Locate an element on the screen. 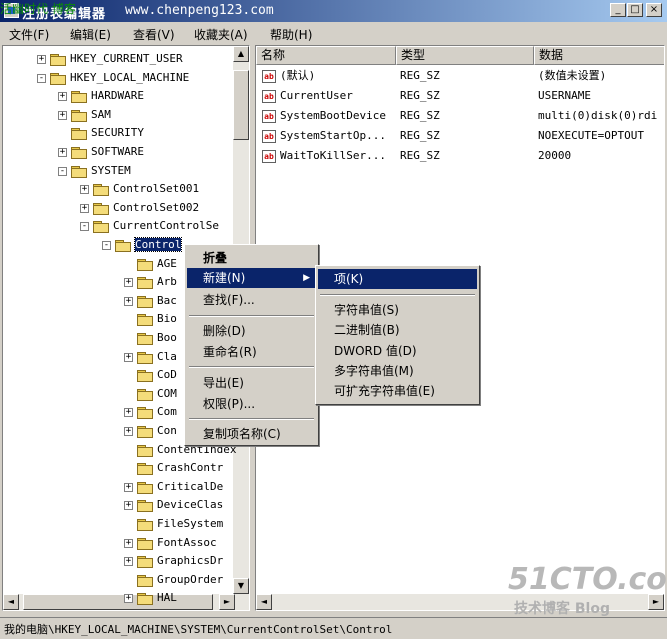  tree-node: COM is located at coordinates (157, 394).